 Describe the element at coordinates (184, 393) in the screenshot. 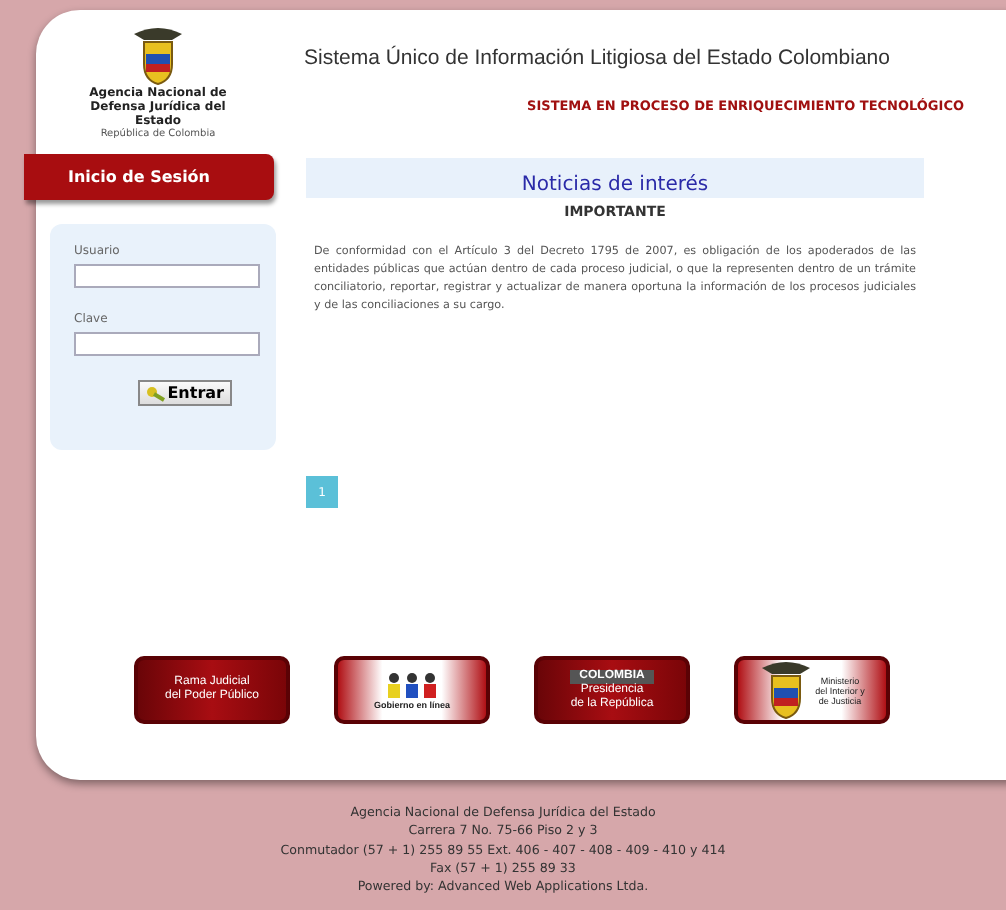

I see `enter-button: Entrar` at that location.